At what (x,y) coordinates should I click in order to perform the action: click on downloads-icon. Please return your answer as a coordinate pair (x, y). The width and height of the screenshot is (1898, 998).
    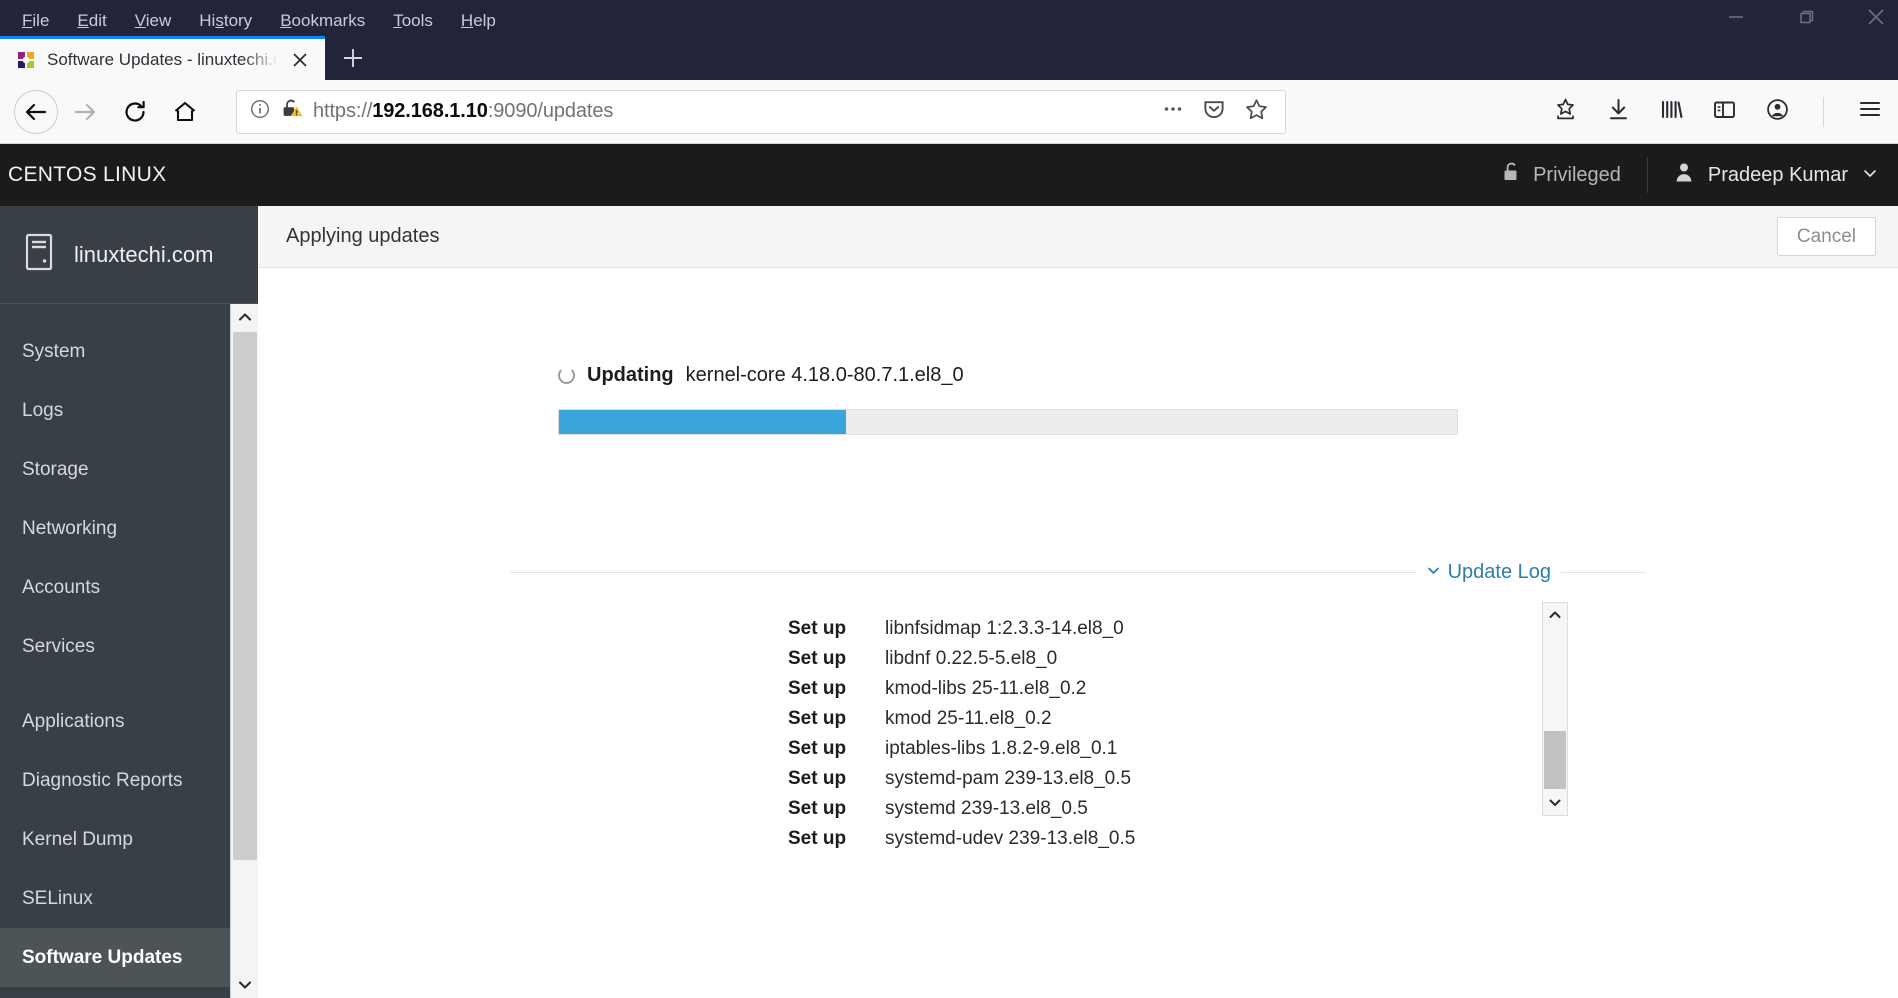
    Looking at the image, I should click on (1618, 112).